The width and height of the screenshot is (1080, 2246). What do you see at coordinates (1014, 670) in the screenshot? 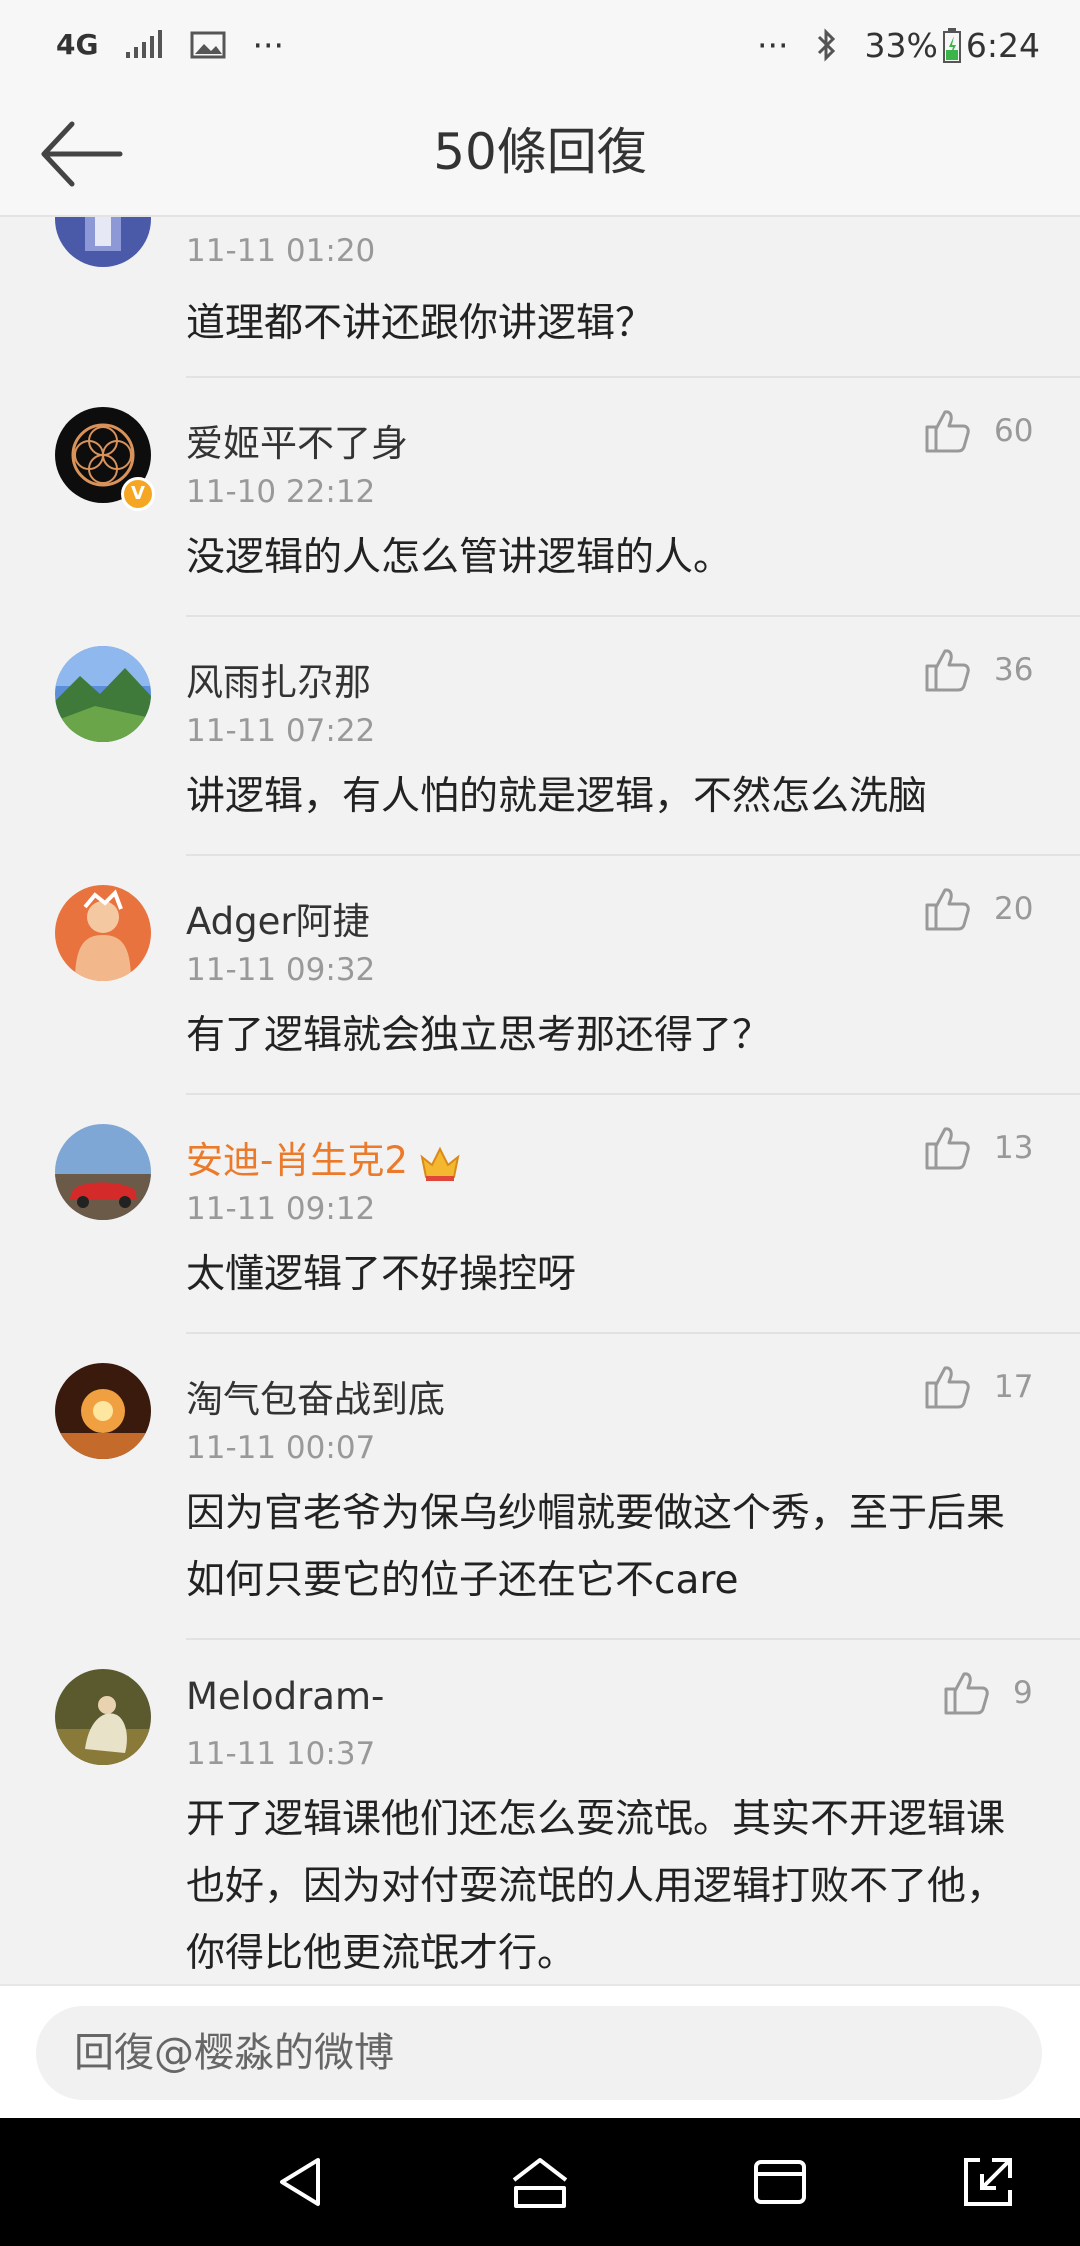
I see `like-count: 36` at bounding box center [1014, 670].